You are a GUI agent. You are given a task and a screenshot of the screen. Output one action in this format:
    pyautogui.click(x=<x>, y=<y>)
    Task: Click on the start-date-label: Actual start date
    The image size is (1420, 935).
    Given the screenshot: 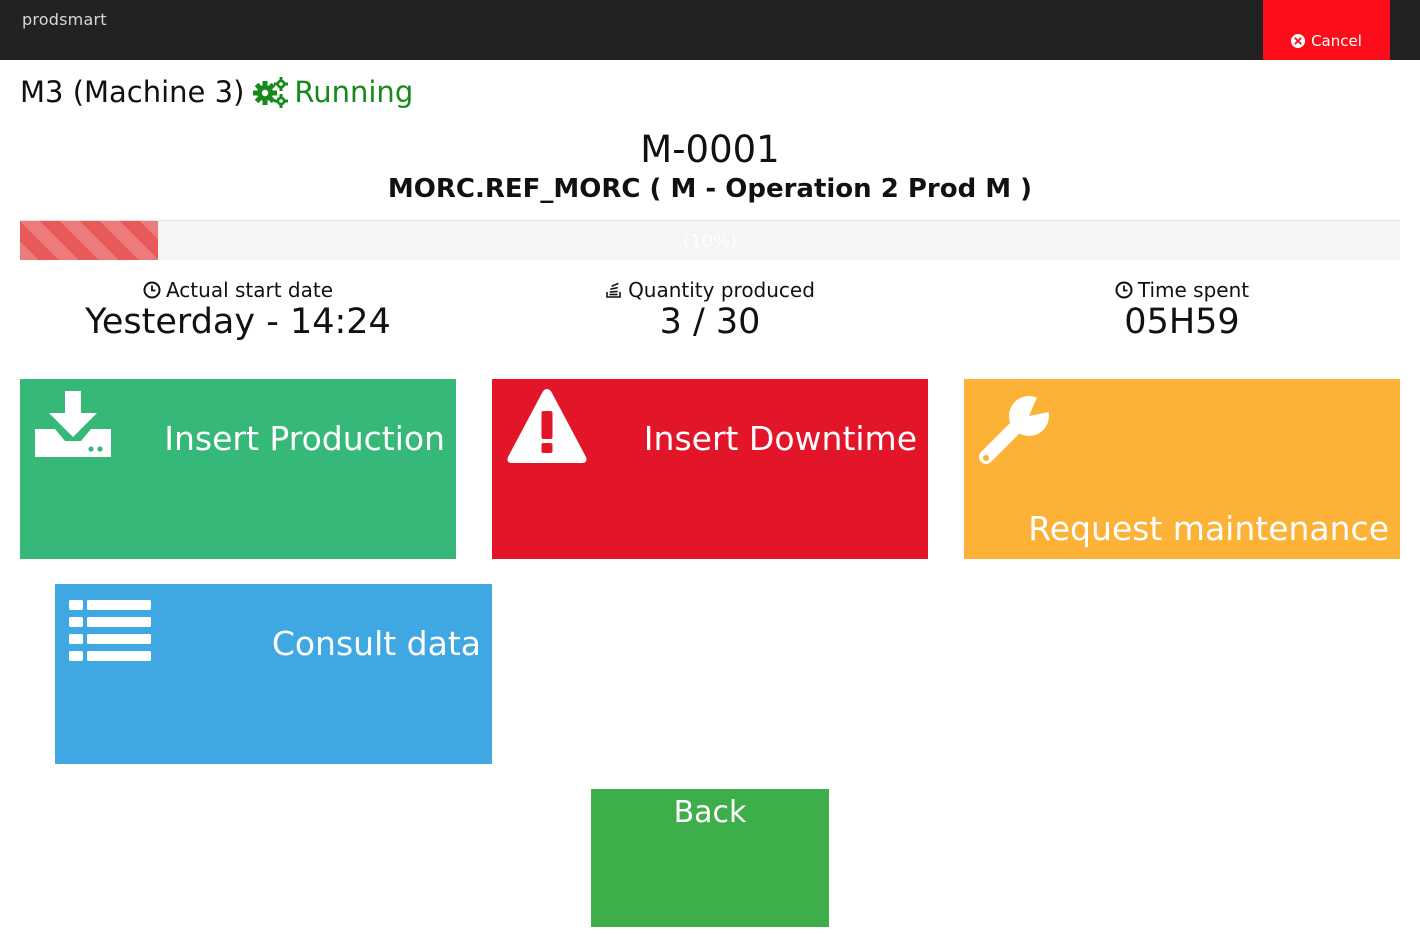 What is the action you would take?
    pyautogui.click(x=249, y=290)
    